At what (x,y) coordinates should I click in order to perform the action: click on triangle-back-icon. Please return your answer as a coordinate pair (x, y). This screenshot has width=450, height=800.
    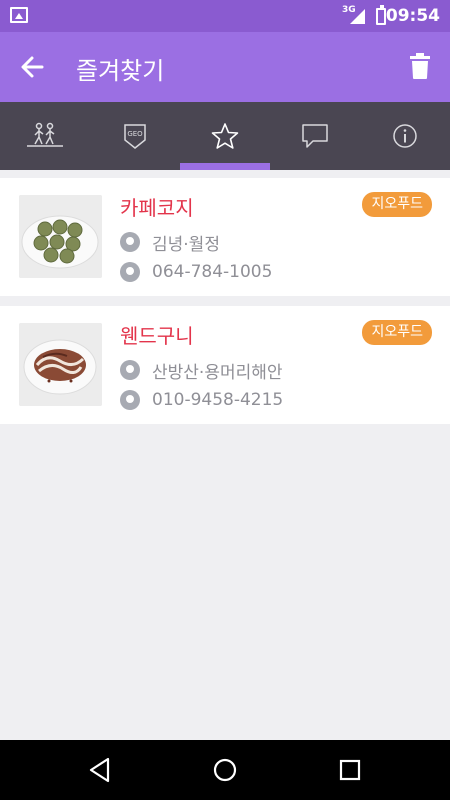
    Looking at the image, I should click on (99, 770).